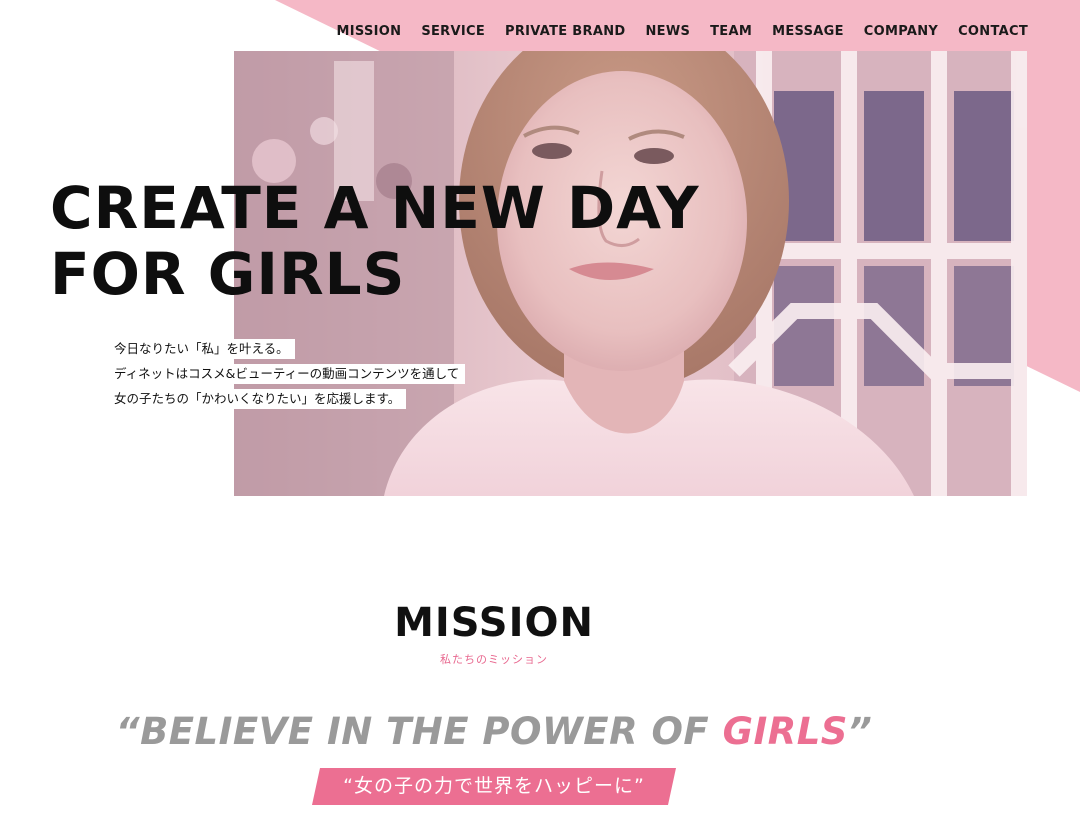 The width and height of the screenshot is (1080, 813). I want to click on hero-intro-line: 今日なりたい「私」を叶える。, so click(201, 349).